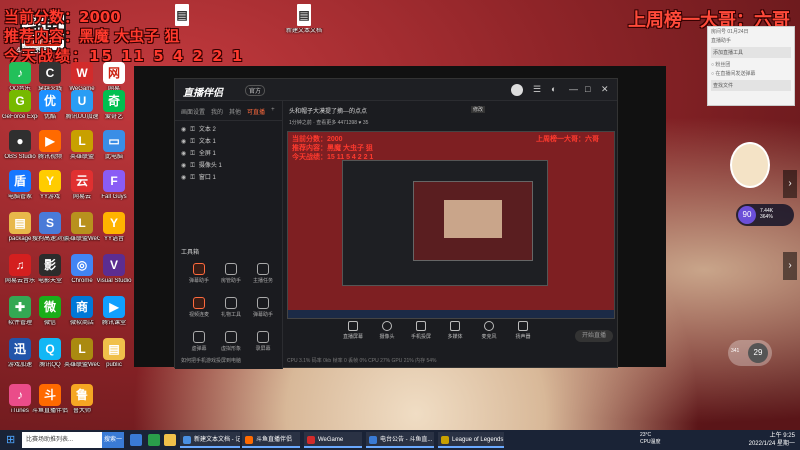 The width and height of the screenshot is (800, 450). Describe the element at coordinates (82, 110) in the screenshot. I see `desktop-icon: U 腾讯UU加速` at that location.